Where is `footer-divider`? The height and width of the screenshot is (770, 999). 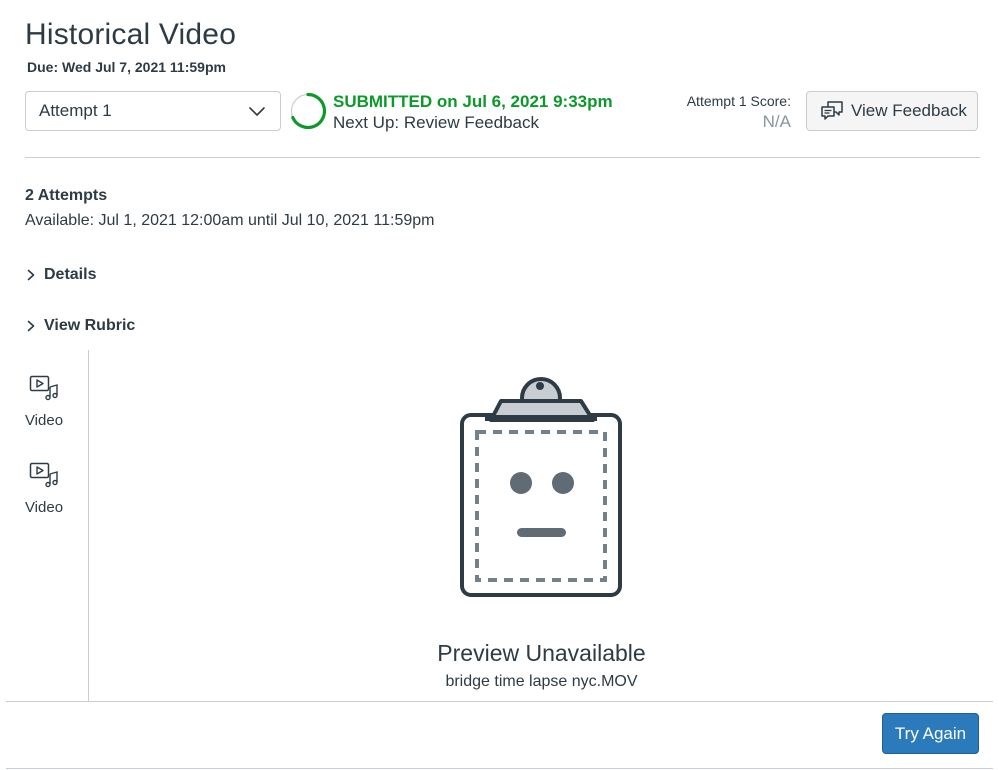
footer-divider is located at coordinates (499, 701).